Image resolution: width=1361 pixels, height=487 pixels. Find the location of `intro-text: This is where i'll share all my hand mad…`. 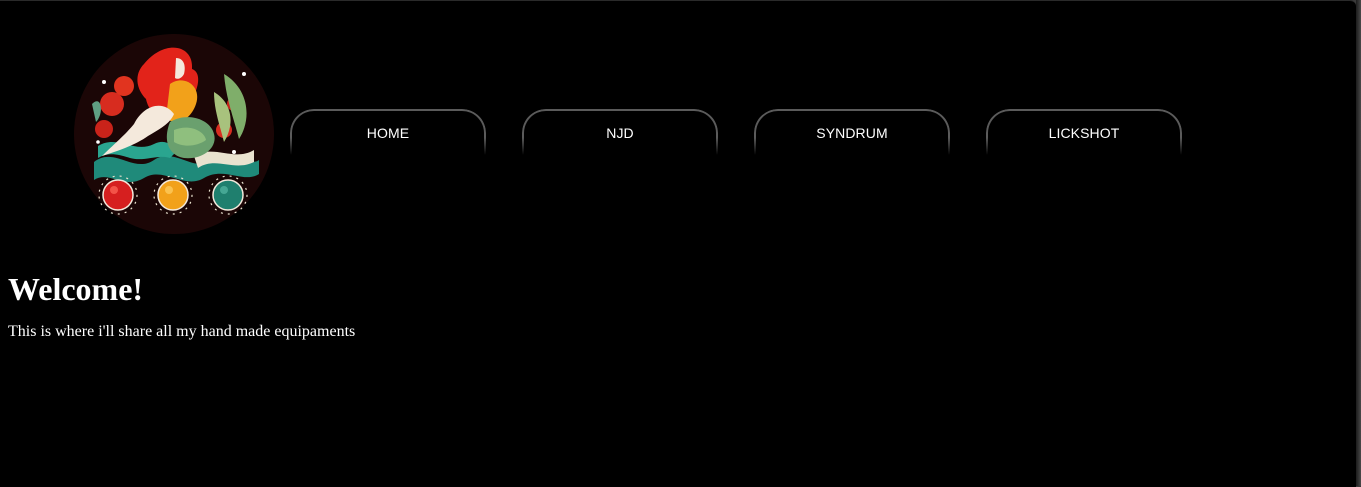

intro-text: This is where i'll share all my hand mad… is located at coordinates (182, 331).